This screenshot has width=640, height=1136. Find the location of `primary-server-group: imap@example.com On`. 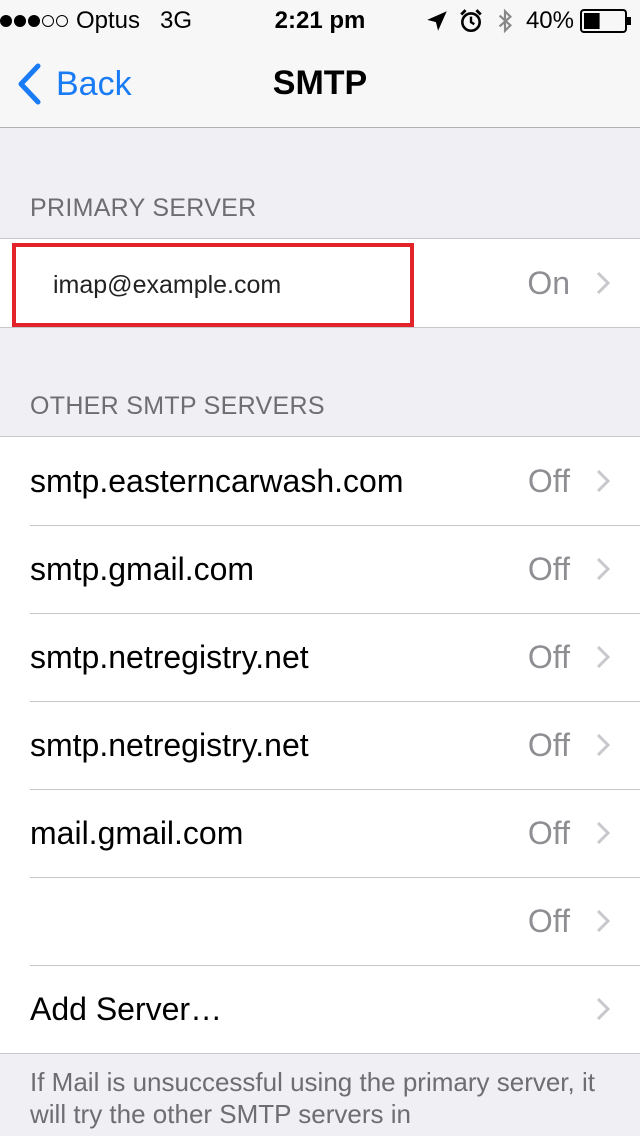

primary-server-group: imap@example.com On is located at coordinates (320, 283).